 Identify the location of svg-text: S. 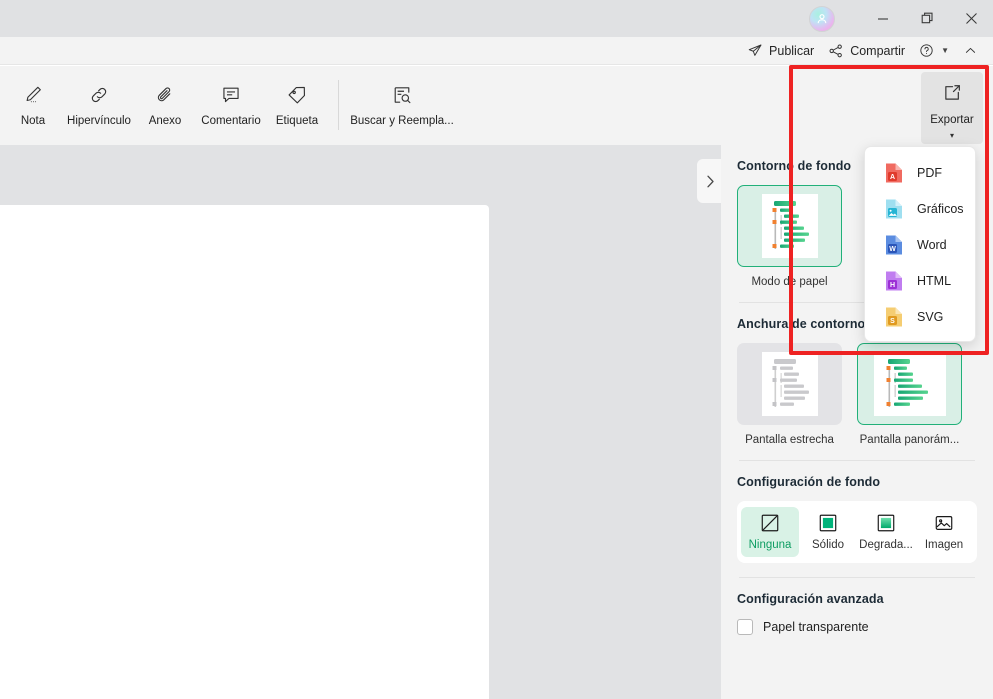
(892, 321).